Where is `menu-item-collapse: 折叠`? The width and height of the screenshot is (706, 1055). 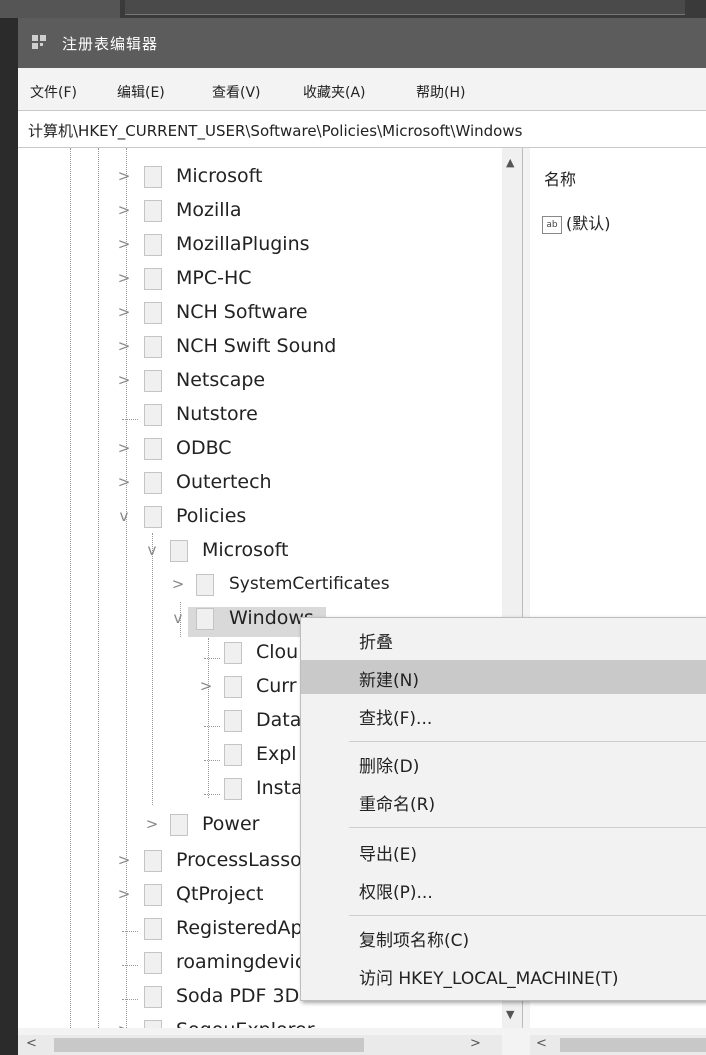
menu-item-collapse: 折叠 is located at coordinates (503, 639).